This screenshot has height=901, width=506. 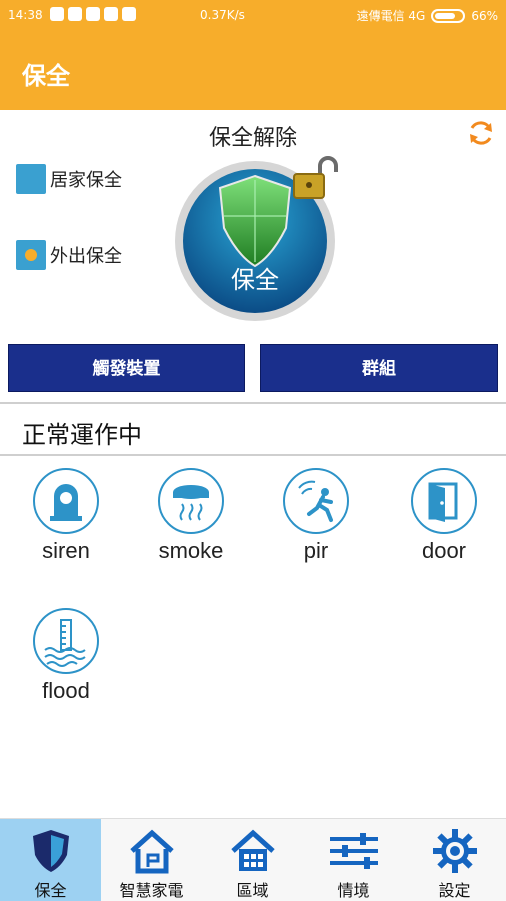 I want to click on away-security-label: 外出保全, so click(x=86, y=256).